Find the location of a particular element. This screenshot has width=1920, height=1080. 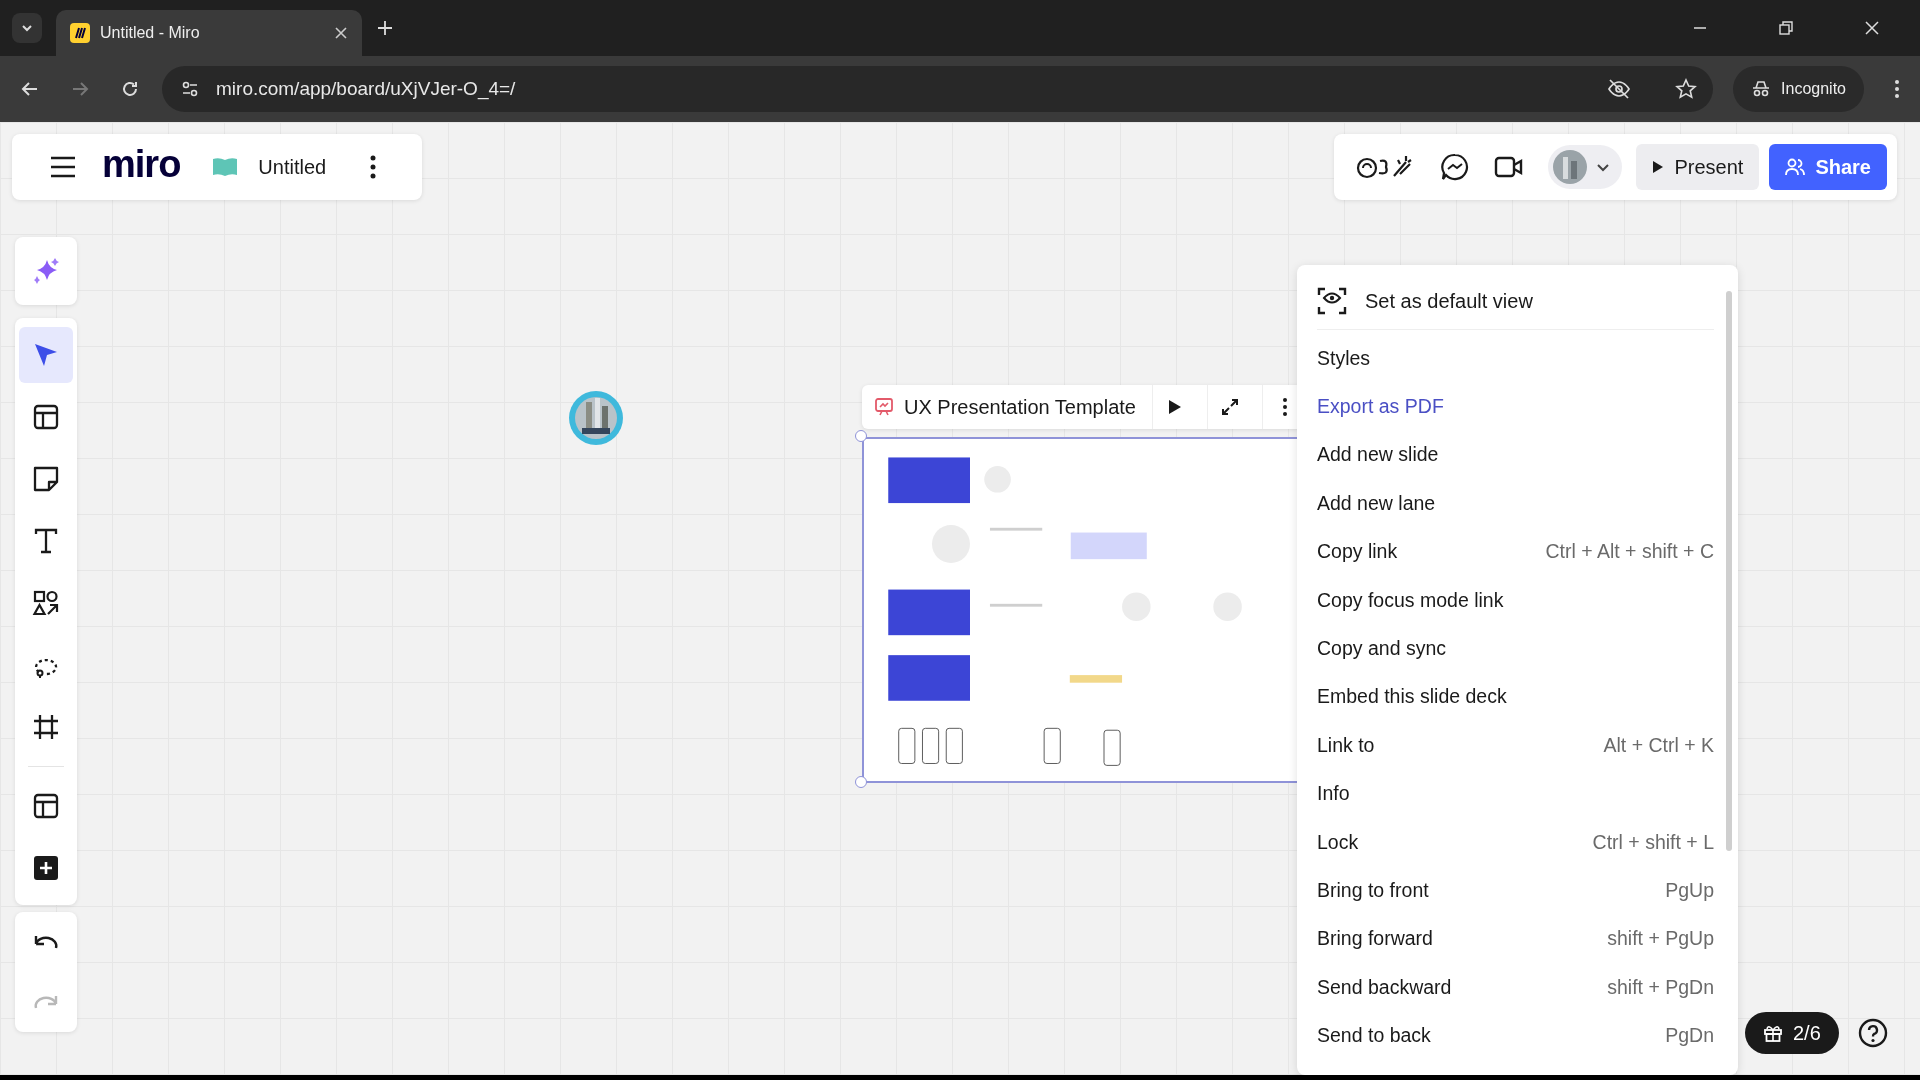

menu-item: Set as default view is located at coordinates (1515, 301).